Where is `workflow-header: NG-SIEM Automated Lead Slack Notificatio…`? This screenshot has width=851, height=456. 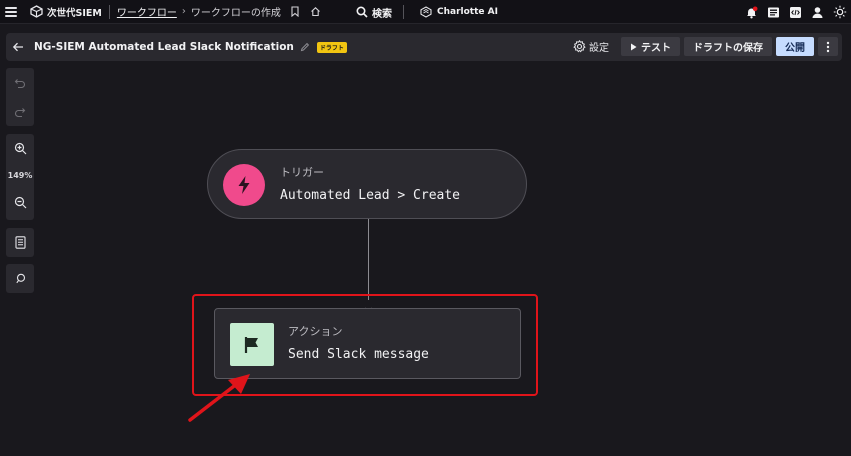 workflow-header: NG-SIEM Automated Lead Slack Notificatio… is located at coordinates (424, 47).